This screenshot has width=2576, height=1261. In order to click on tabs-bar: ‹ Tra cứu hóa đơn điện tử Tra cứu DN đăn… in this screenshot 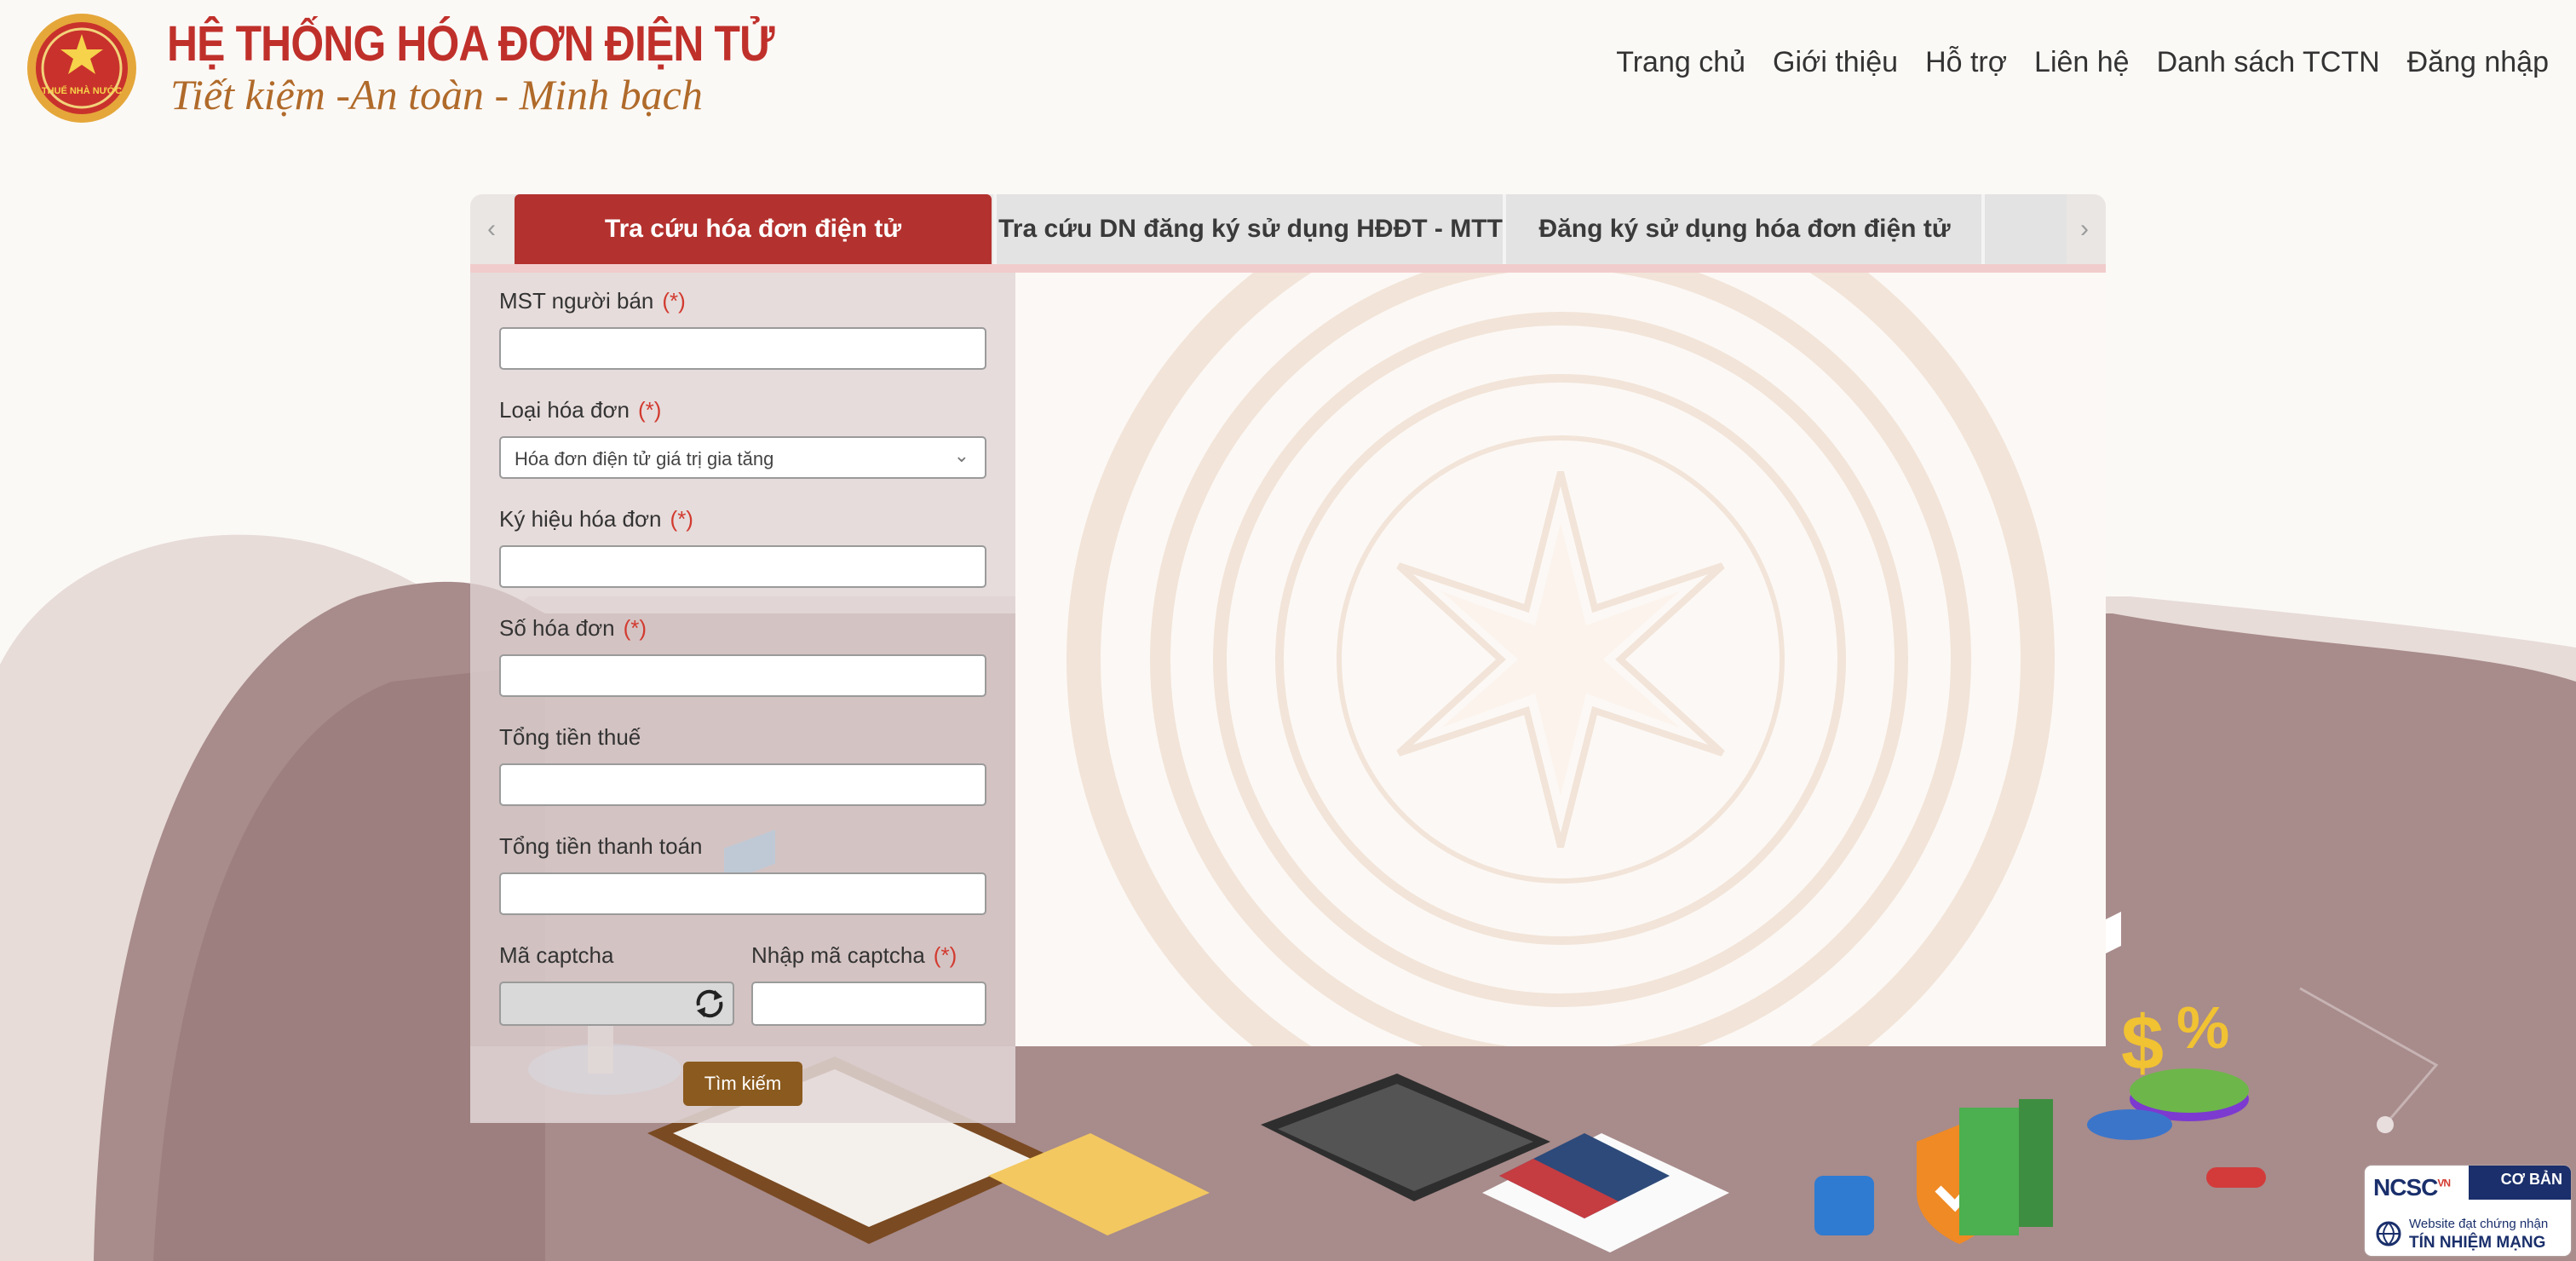, I will do `click(1288, 229)`.